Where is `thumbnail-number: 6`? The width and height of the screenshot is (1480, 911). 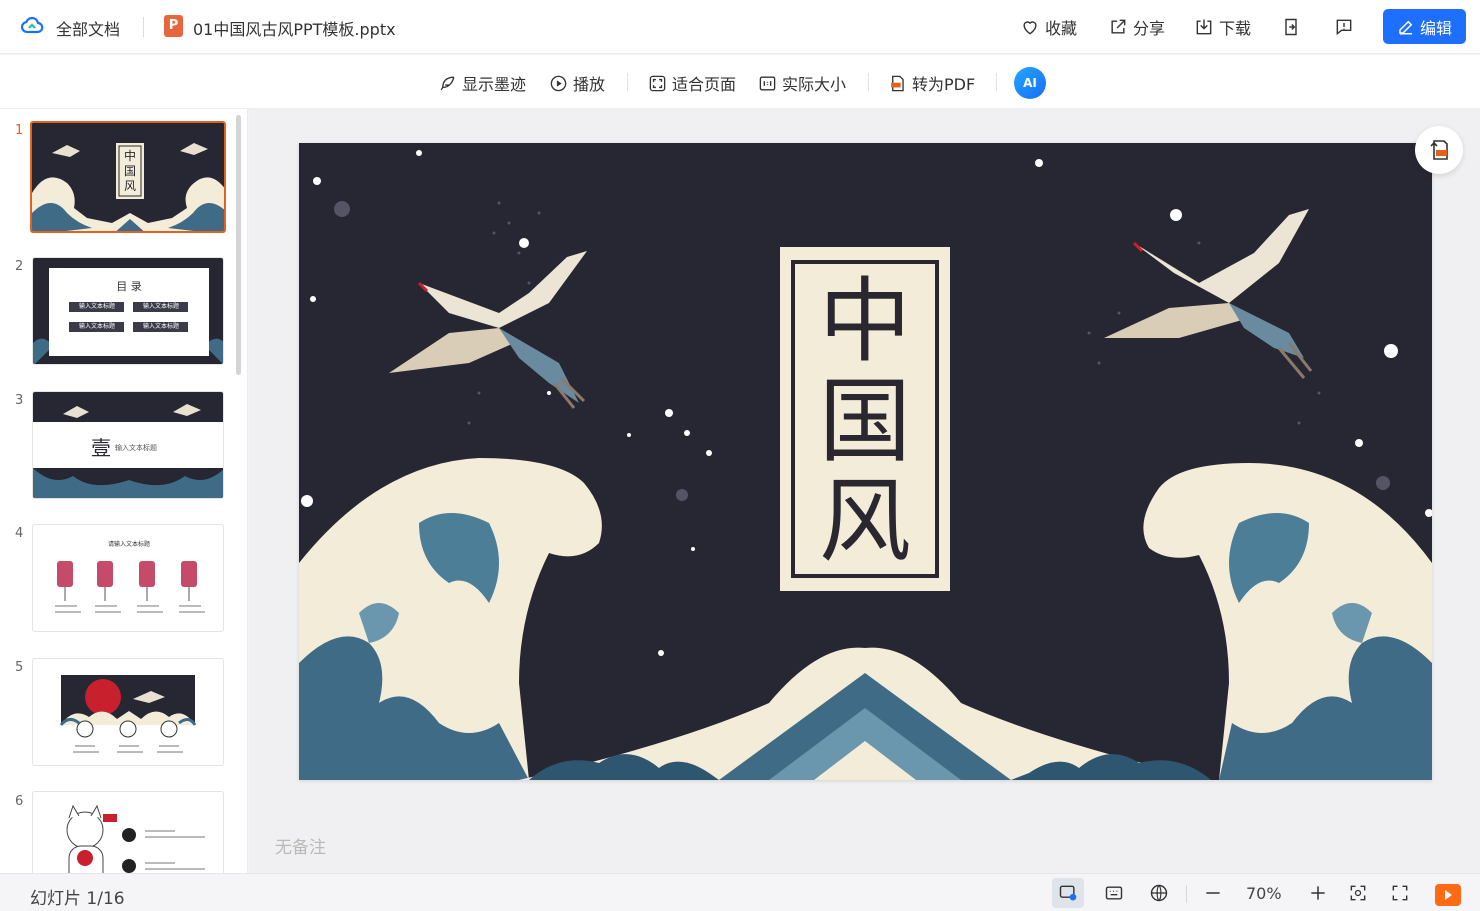 thumbnail-number: 6 is located at coordinates (19, 801).